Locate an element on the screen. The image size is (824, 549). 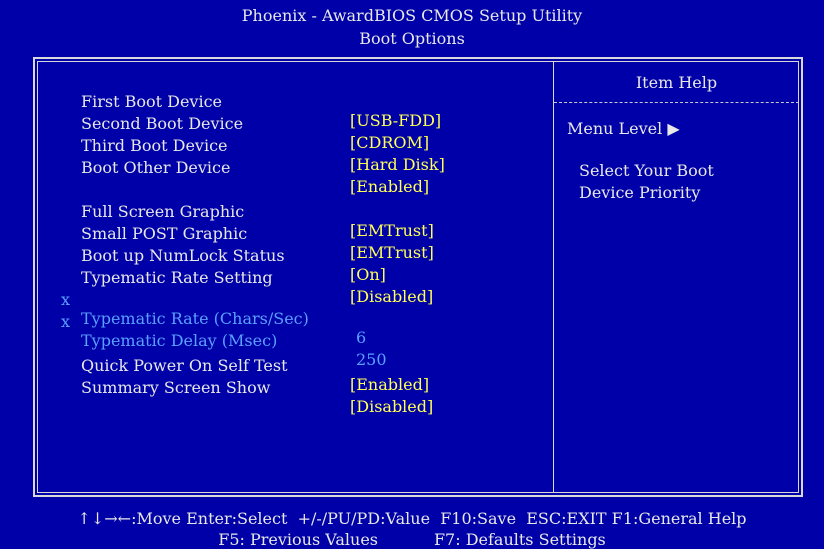
panel-divider is located at coordinates (553, 277).